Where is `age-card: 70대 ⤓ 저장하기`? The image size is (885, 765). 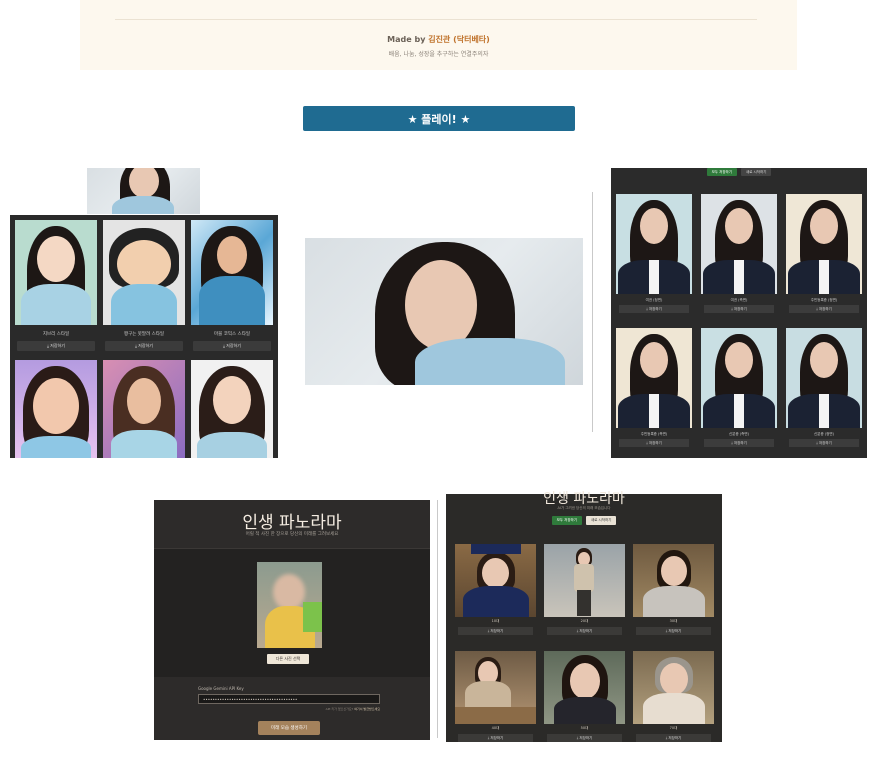
age-card: 70대 ⤓ 저장하기 is located at coordinates (673, 697).